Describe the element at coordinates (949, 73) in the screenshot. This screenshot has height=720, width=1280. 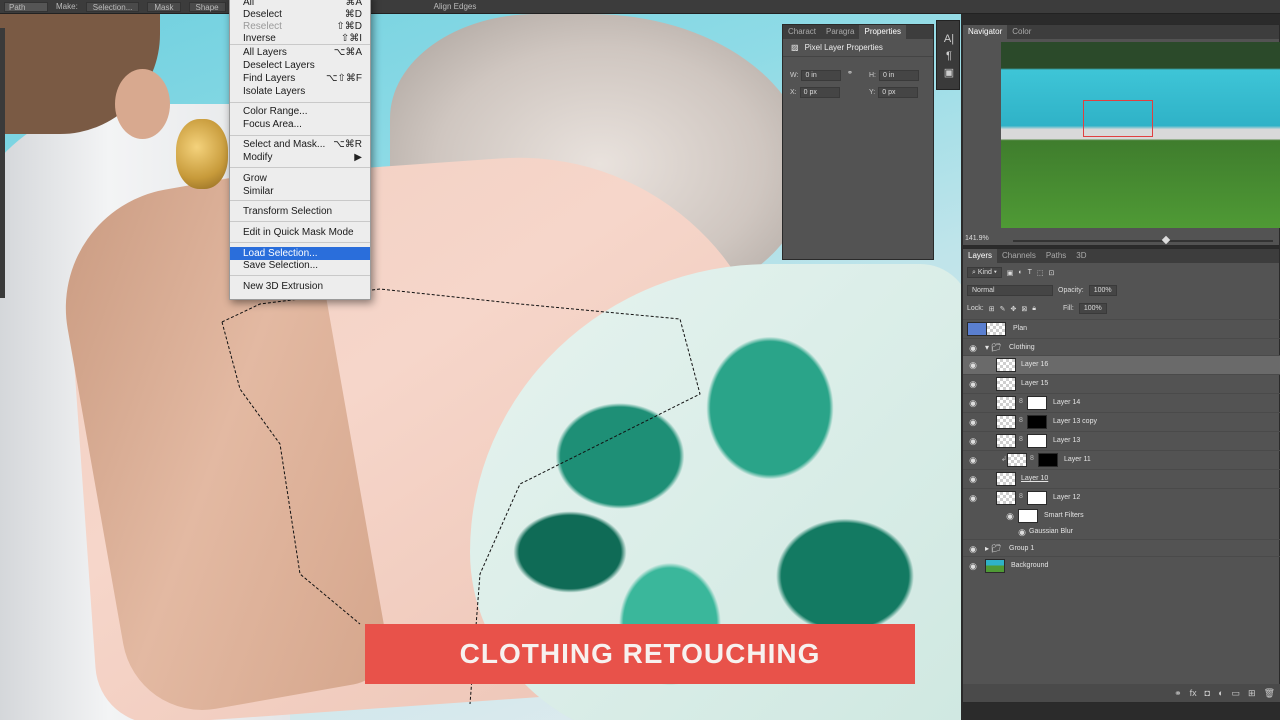
I see `properties-icon: ▣` at that location.